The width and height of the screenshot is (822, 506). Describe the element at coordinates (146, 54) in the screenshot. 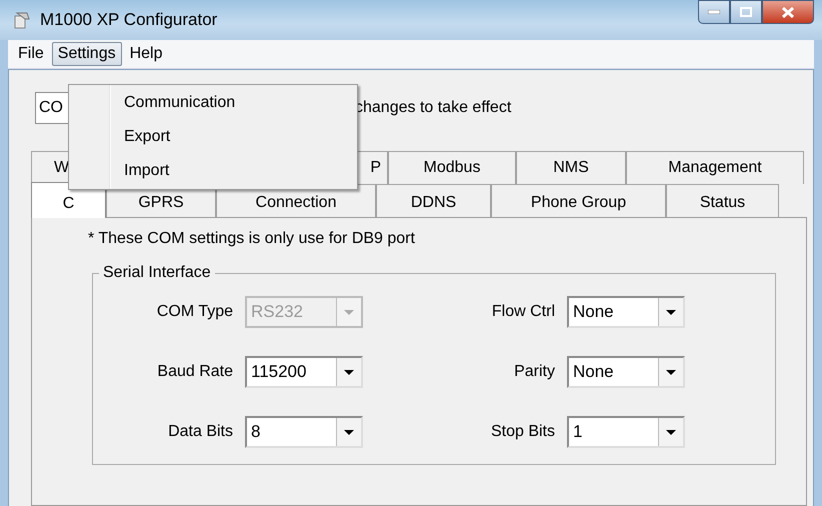

I see `menu-item: Help` at that location.